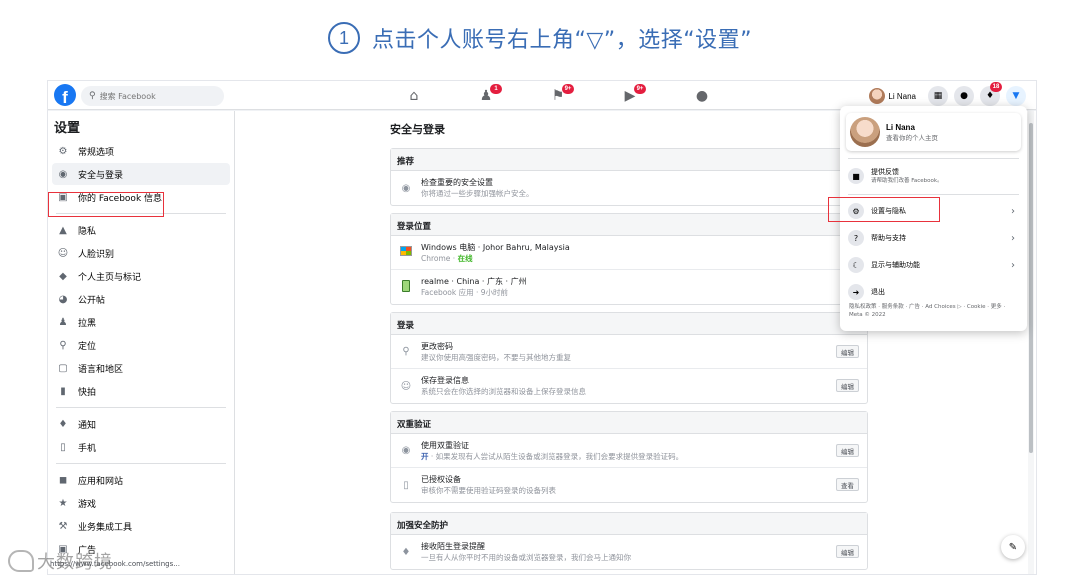  What do you see at coordinates (933, 238) in the screenshot?
I see `dropdown-item-help: ? 帮助与支持 ›` at bounding box center [933, 238].